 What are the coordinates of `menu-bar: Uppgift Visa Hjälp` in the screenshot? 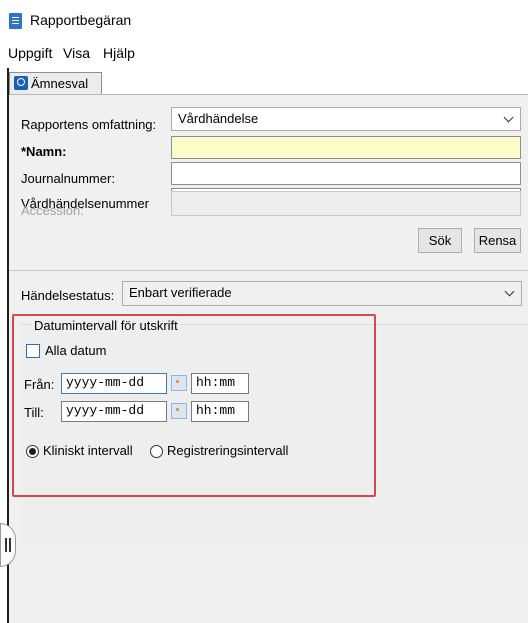 It's located at (264, 53).